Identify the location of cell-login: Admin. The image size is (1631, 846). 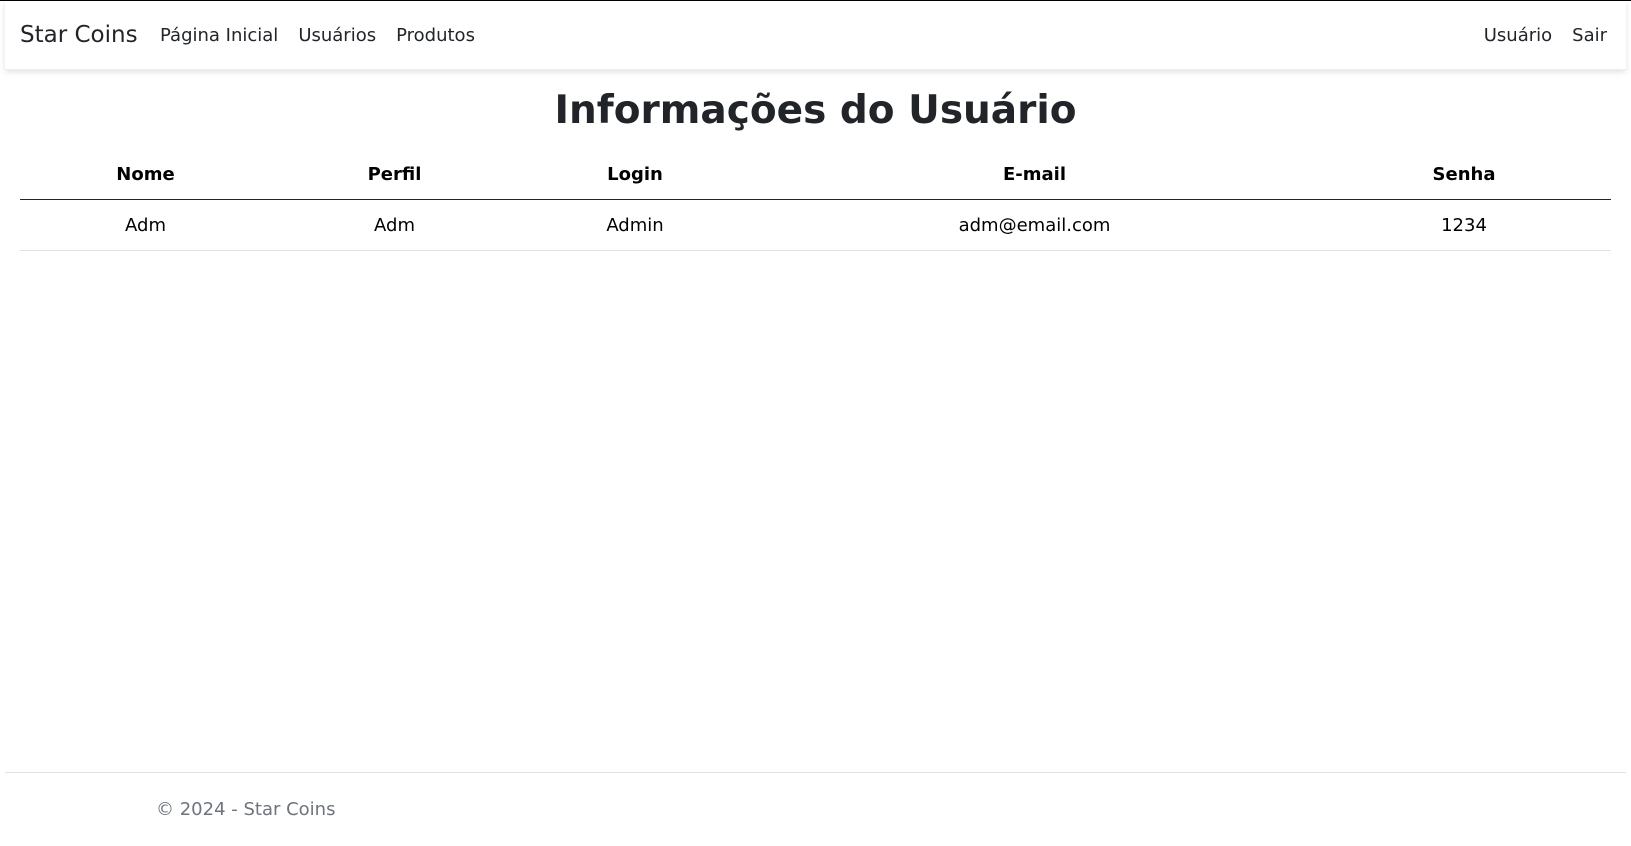
(635, 225).